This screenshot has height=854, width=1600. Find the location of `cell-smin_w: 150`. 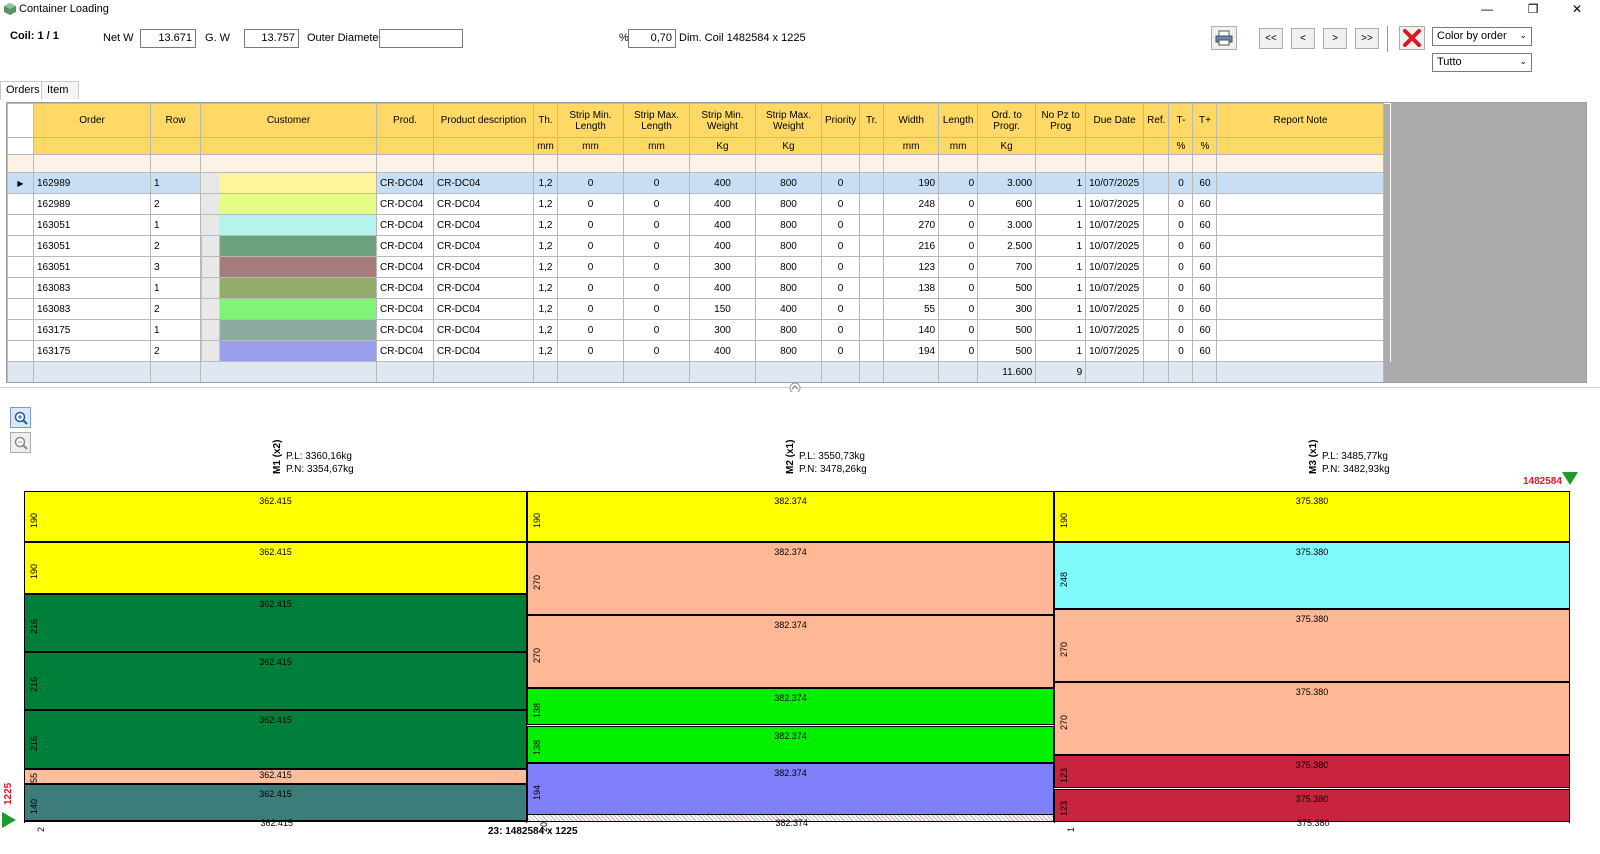

cell-smin_w: 150 is located at coordinates (722, 309).